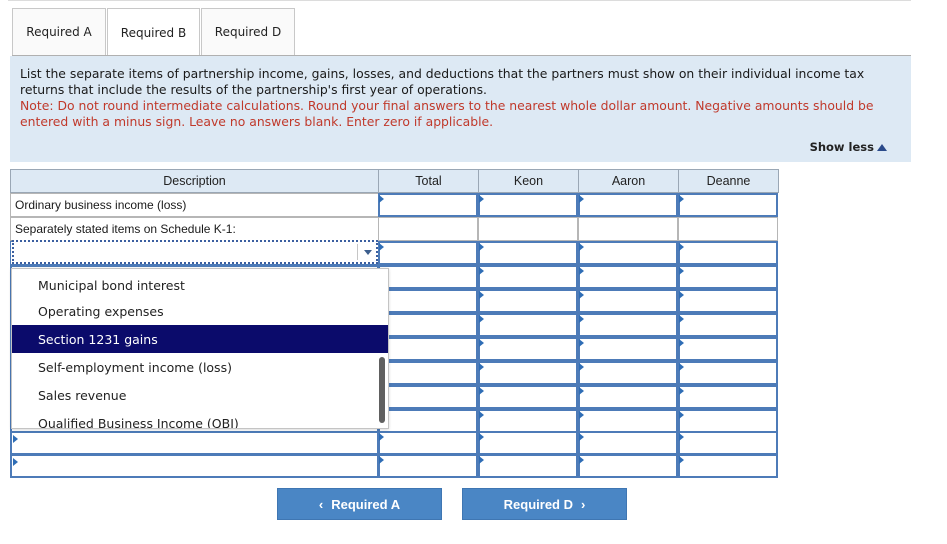  I want to click on caret-up-icon, so click(882, 147).